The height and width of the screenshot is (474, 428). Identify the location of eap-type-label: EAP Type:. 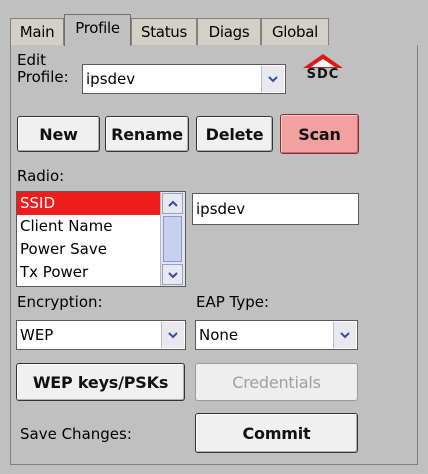
(233, 302).